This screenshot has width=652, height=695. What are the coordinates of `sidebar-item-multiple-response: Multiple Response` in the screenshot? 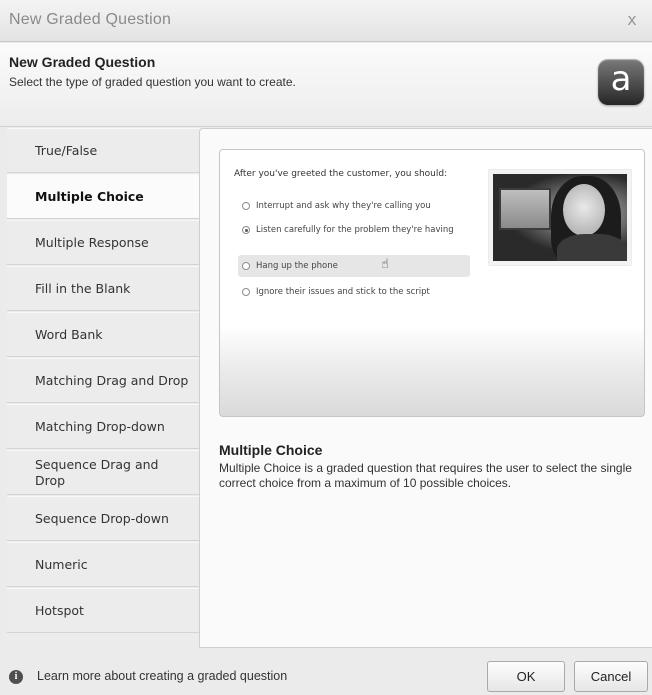 It's located at (103, 242).